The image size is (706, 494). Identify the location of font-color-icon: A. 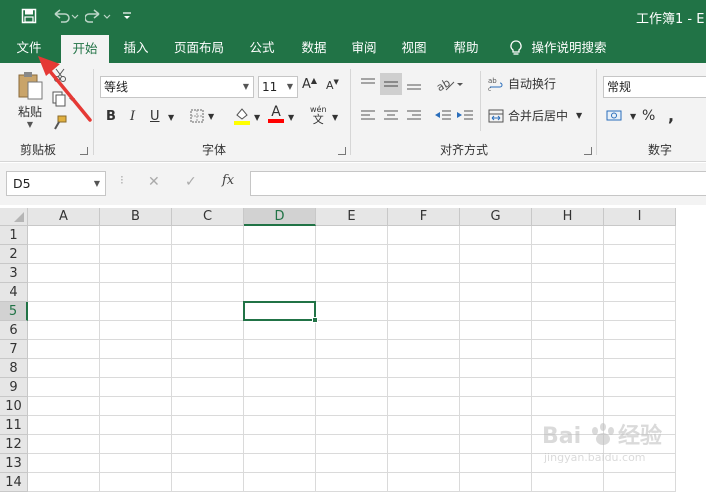
(276, 114).